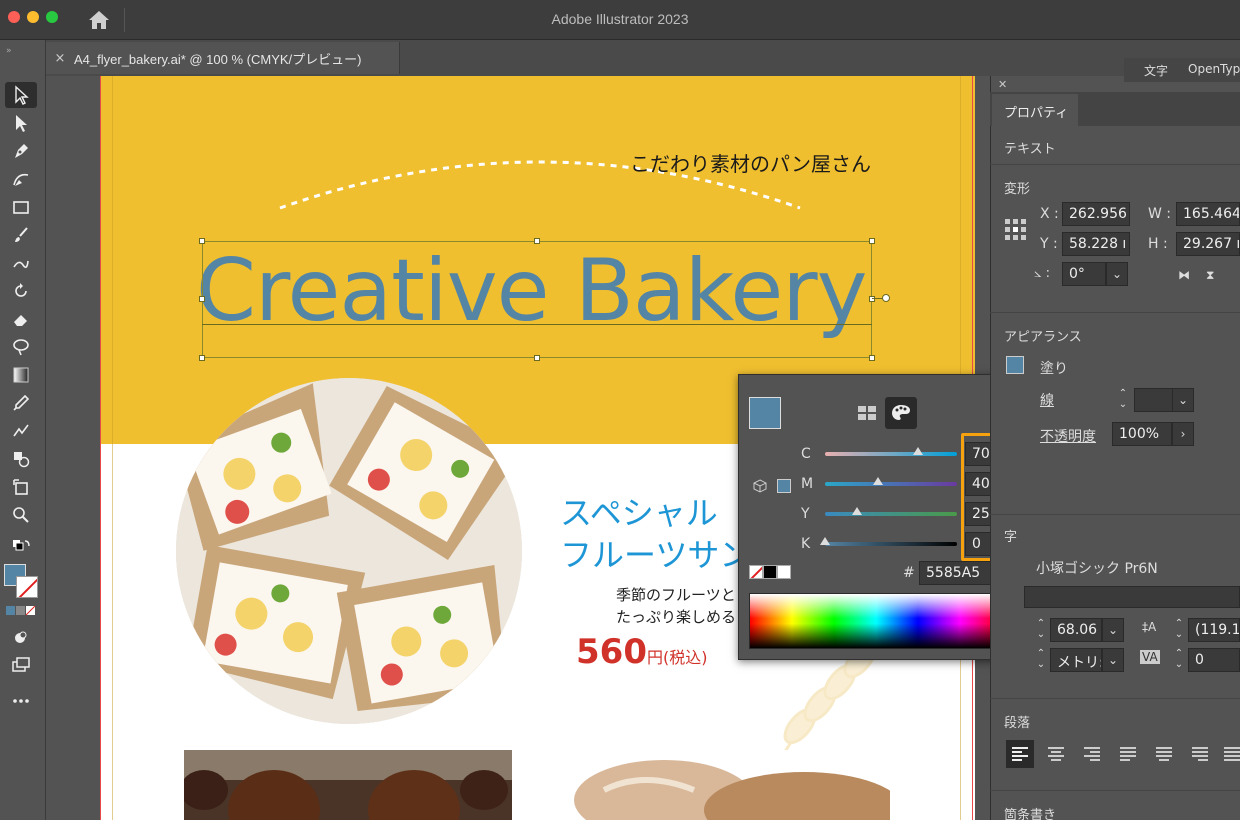 The width and height of the screenshot is (1240, 820). I want to click on reference-point-icon, so click(1016, 230).